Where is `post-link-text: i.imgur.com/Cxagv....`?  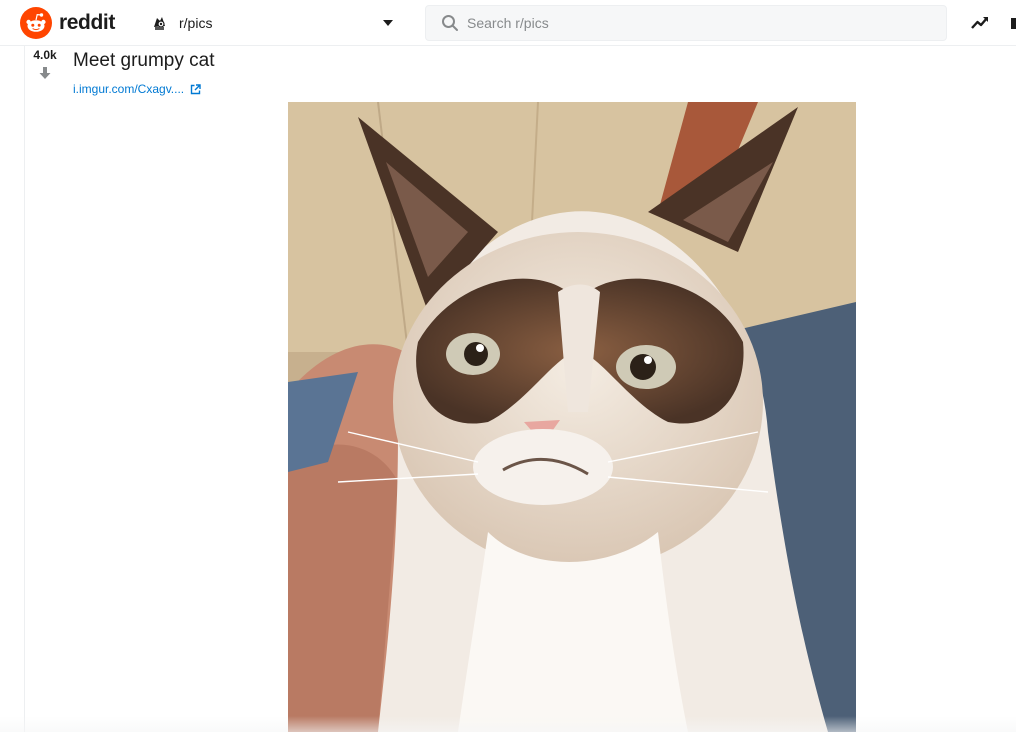 post-link-text: i.imgur.com/Cxagv.... is located at coordinates (129, 89).